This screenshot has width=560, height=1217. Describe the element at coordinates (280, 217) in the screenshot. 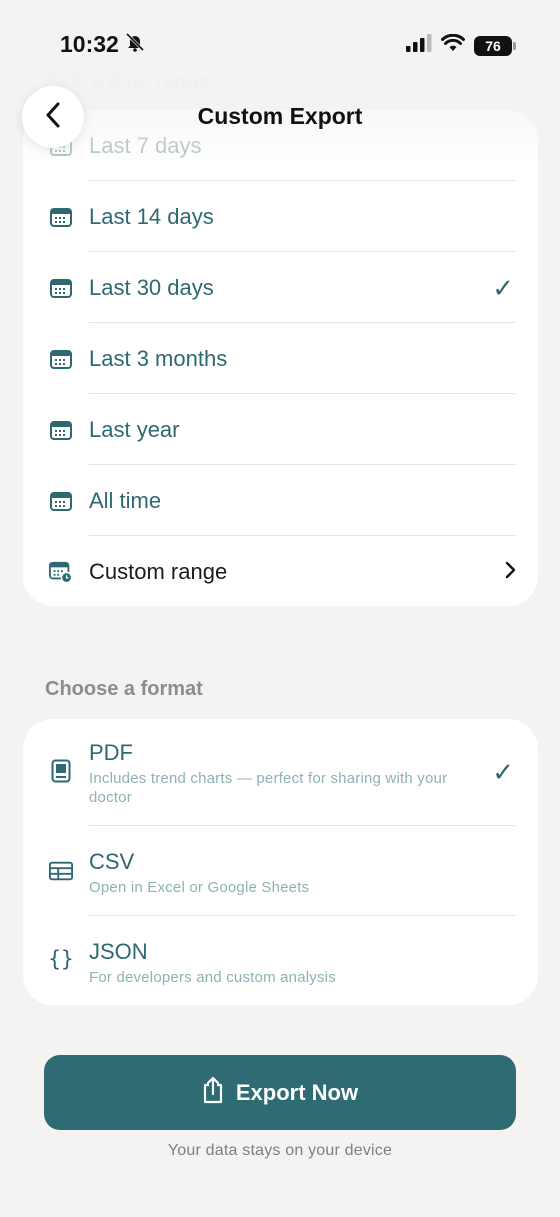

I see `range-option-last-14-days: Last 14 days` at that location.